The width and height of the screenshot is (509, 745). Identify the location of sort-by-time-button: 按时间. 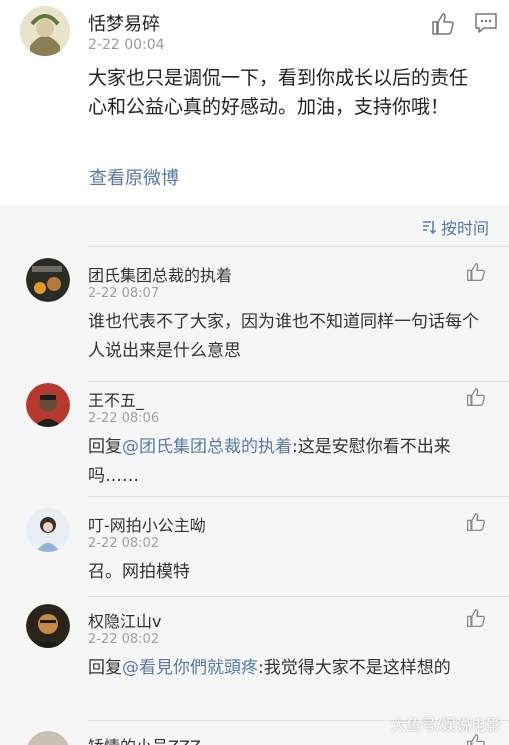
(455, 227).